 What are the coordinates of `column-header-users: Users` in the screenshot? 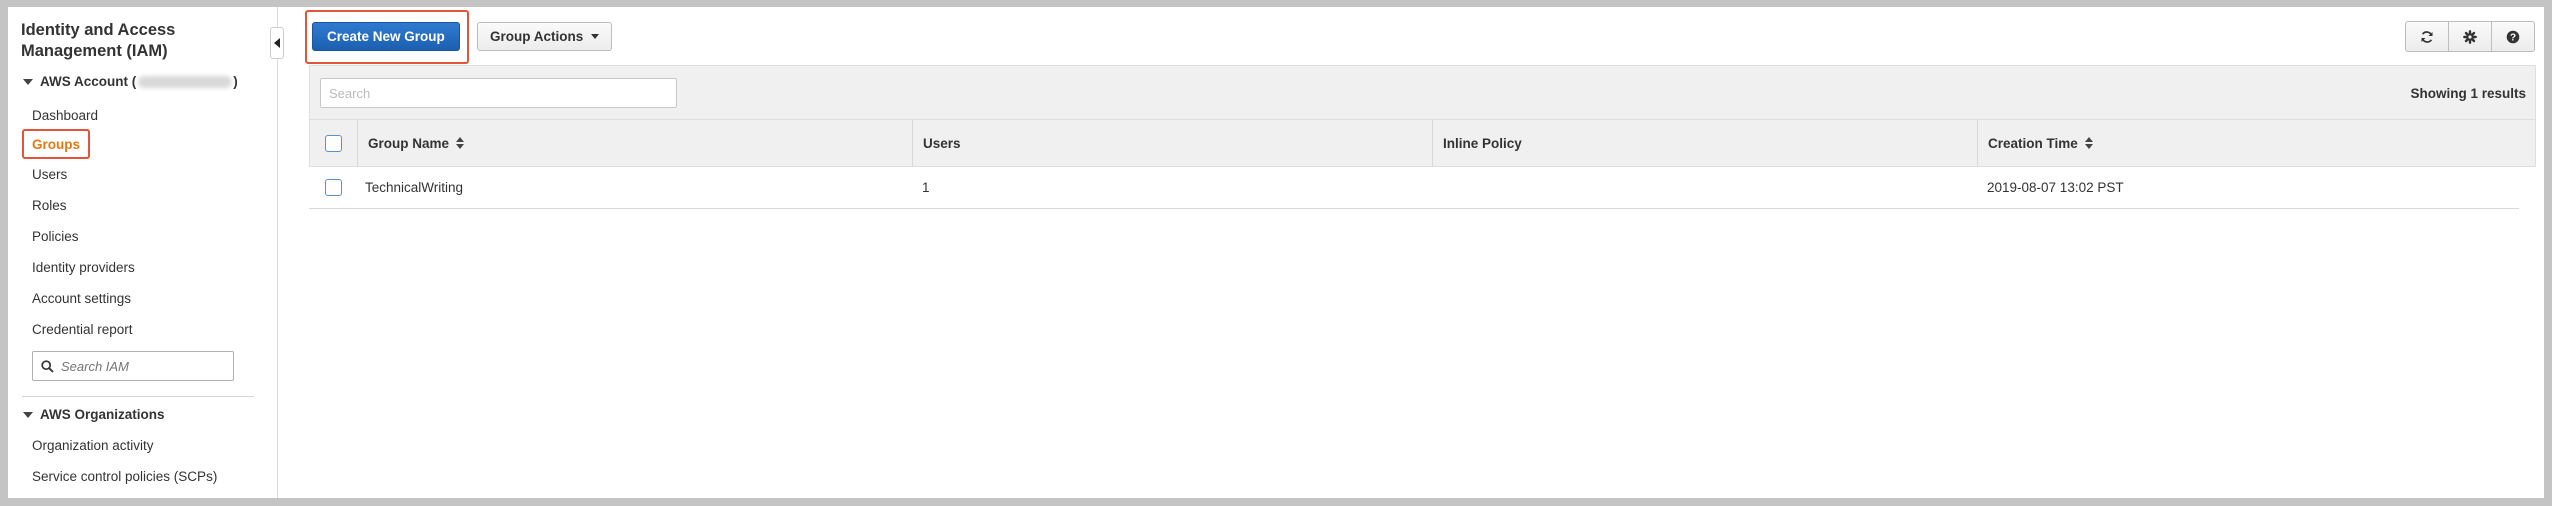 It's located at (1173, 143).